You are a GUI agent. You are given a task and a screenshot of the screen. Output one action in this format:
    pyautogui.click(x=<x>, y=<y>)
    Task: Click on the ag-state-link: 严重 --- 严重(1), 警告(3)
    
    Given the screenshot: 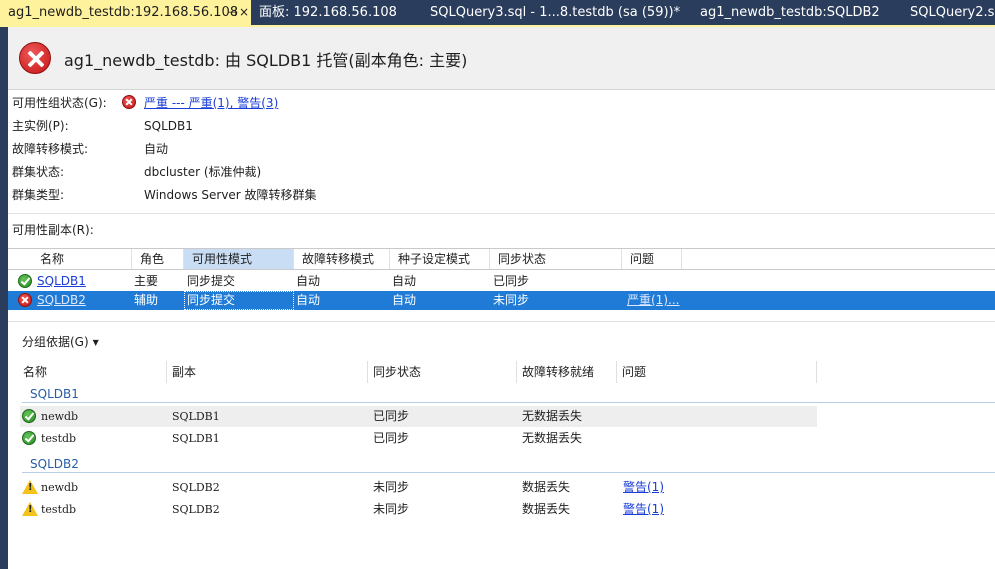 What is the action you would take?
    pyautogui.click(x=211, y=103)
    